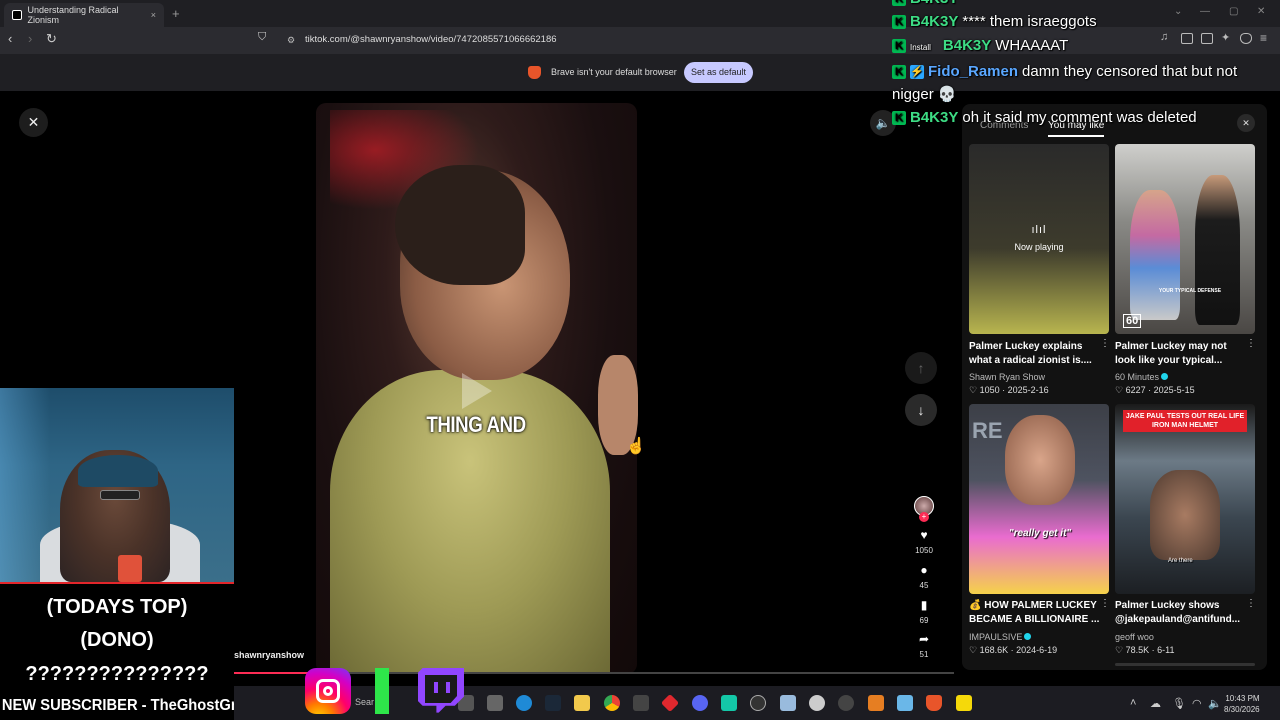 This screenshot has width=1280, height=720. Describe the element at coordinates (1205, 11) in the screenshot. I see `minimize-icon: —` at that location.